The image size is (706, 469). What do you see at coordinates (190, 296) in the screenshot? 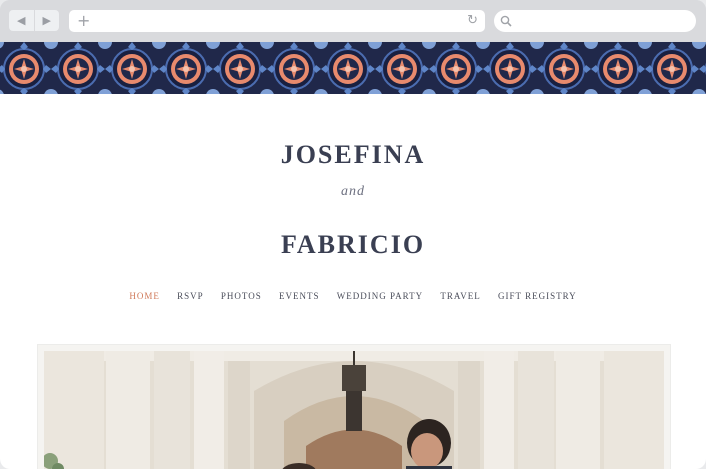
I see `nav-rsvp: RSVP` at bounding box center [190, 296].